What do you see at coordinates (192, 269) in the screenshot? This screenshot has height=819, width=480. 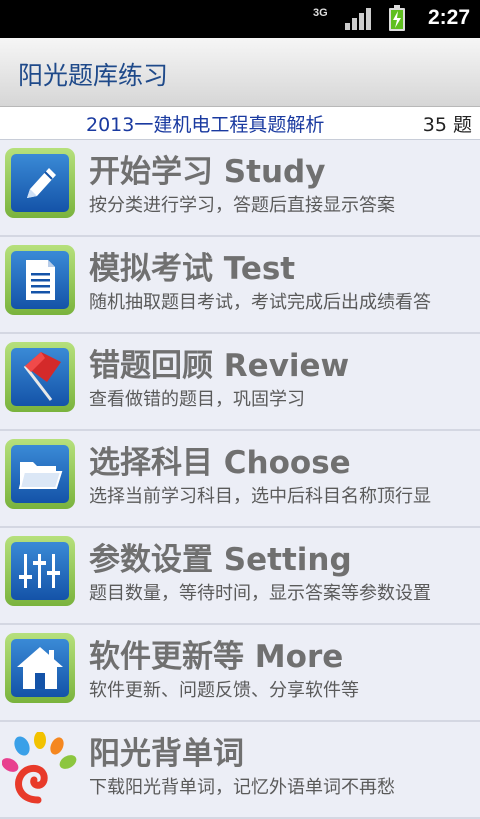 I see `menu-item-label: 模拟考试 Test` at bounding box center [192, 269].